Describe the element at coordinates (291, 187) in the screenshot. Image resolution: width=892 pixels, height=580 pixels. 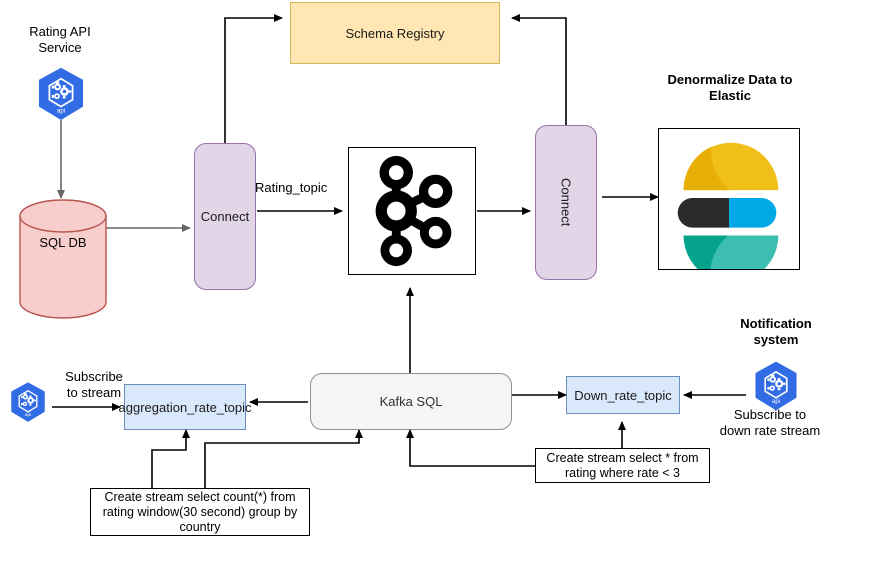
I see `rating-topic-edge-label: Rating_topic` at that location.